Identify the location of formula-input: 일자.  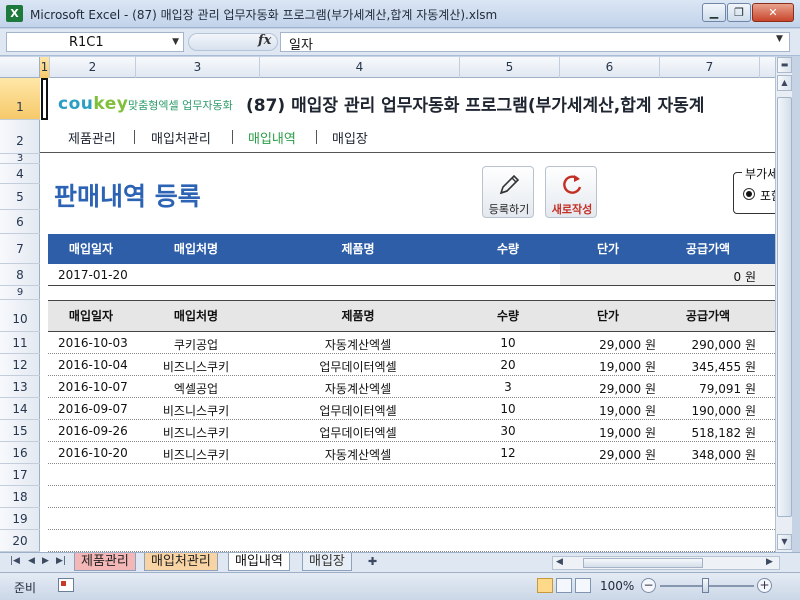
(535, 42).